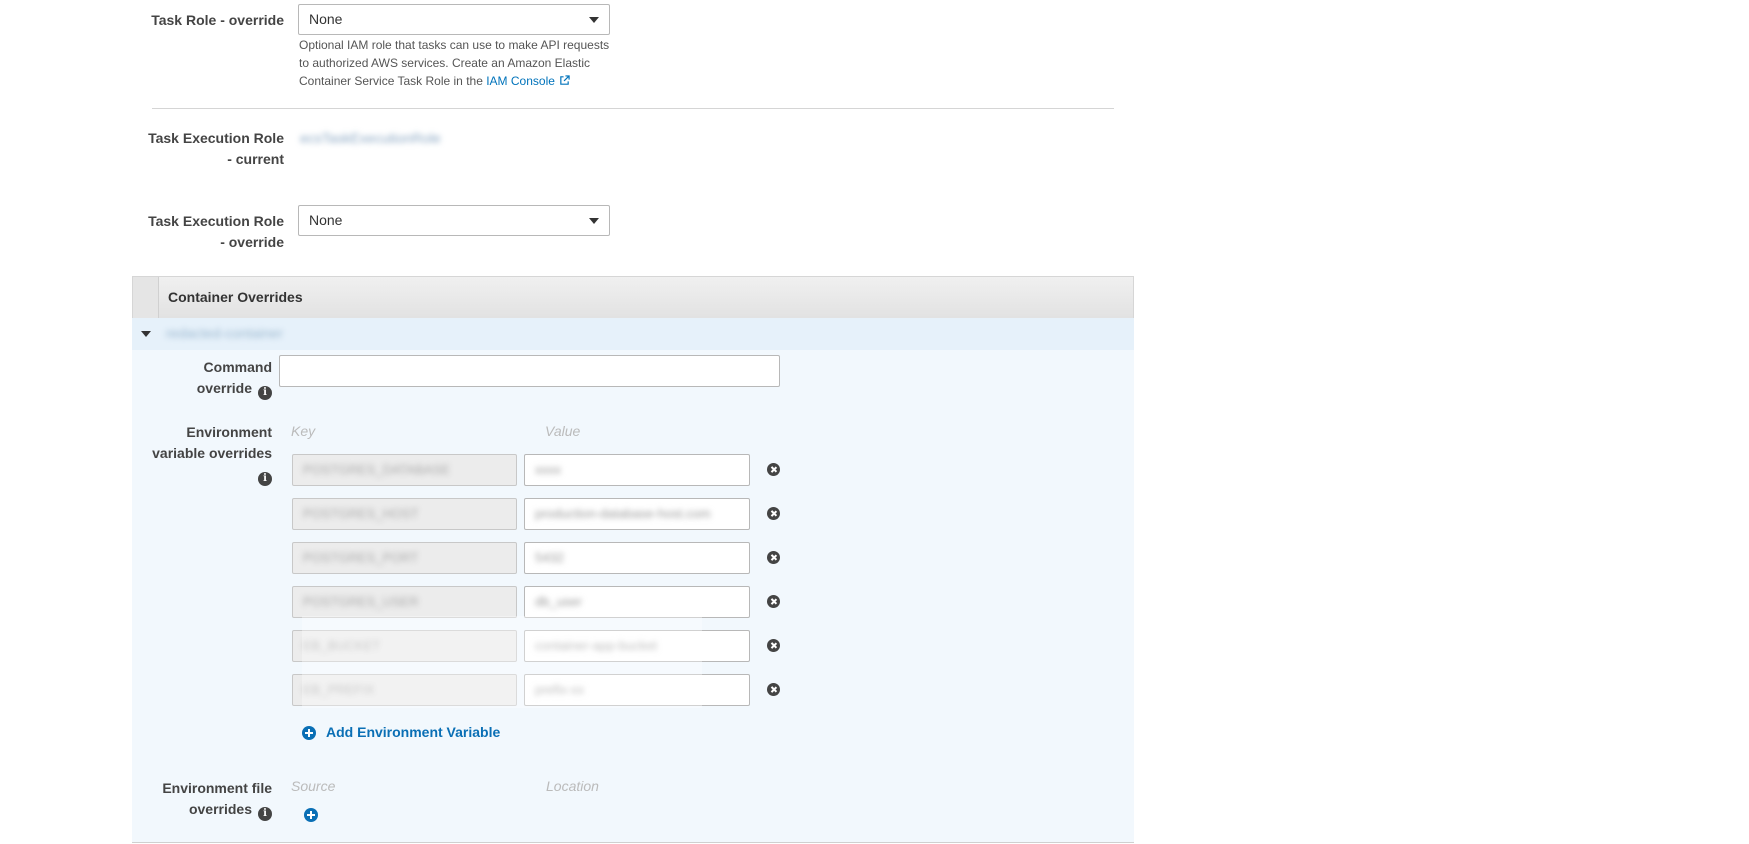 This screenshot has width=1749, height=844. What do you see at coordinates (146, 334) in the screenshot?
I see `collapse-triangle-icon` at bounding box center [146, 334].